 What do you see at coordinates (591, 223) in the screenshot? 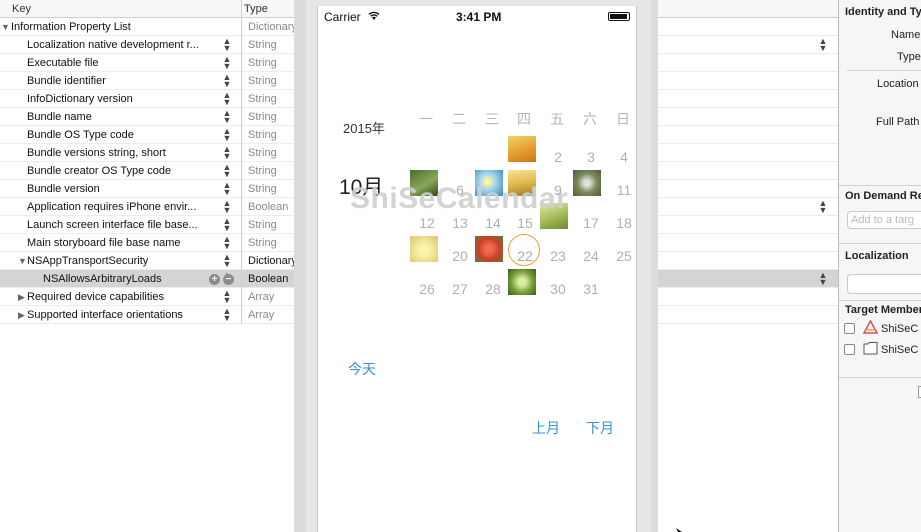
I see `calendar-day: 17` at bounding box center [591, 223].